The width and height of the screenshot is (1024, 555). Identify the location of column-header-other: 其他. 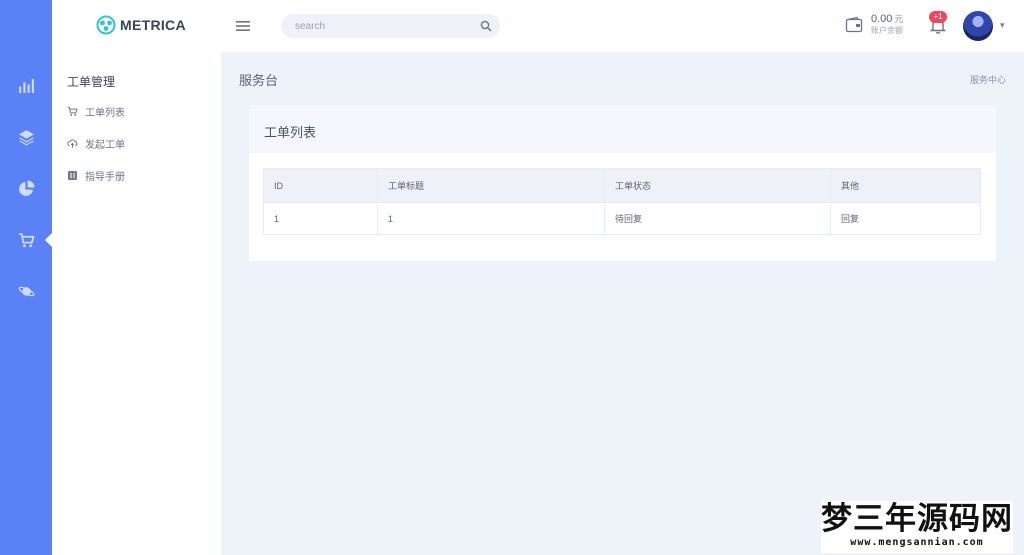
(905, 185).